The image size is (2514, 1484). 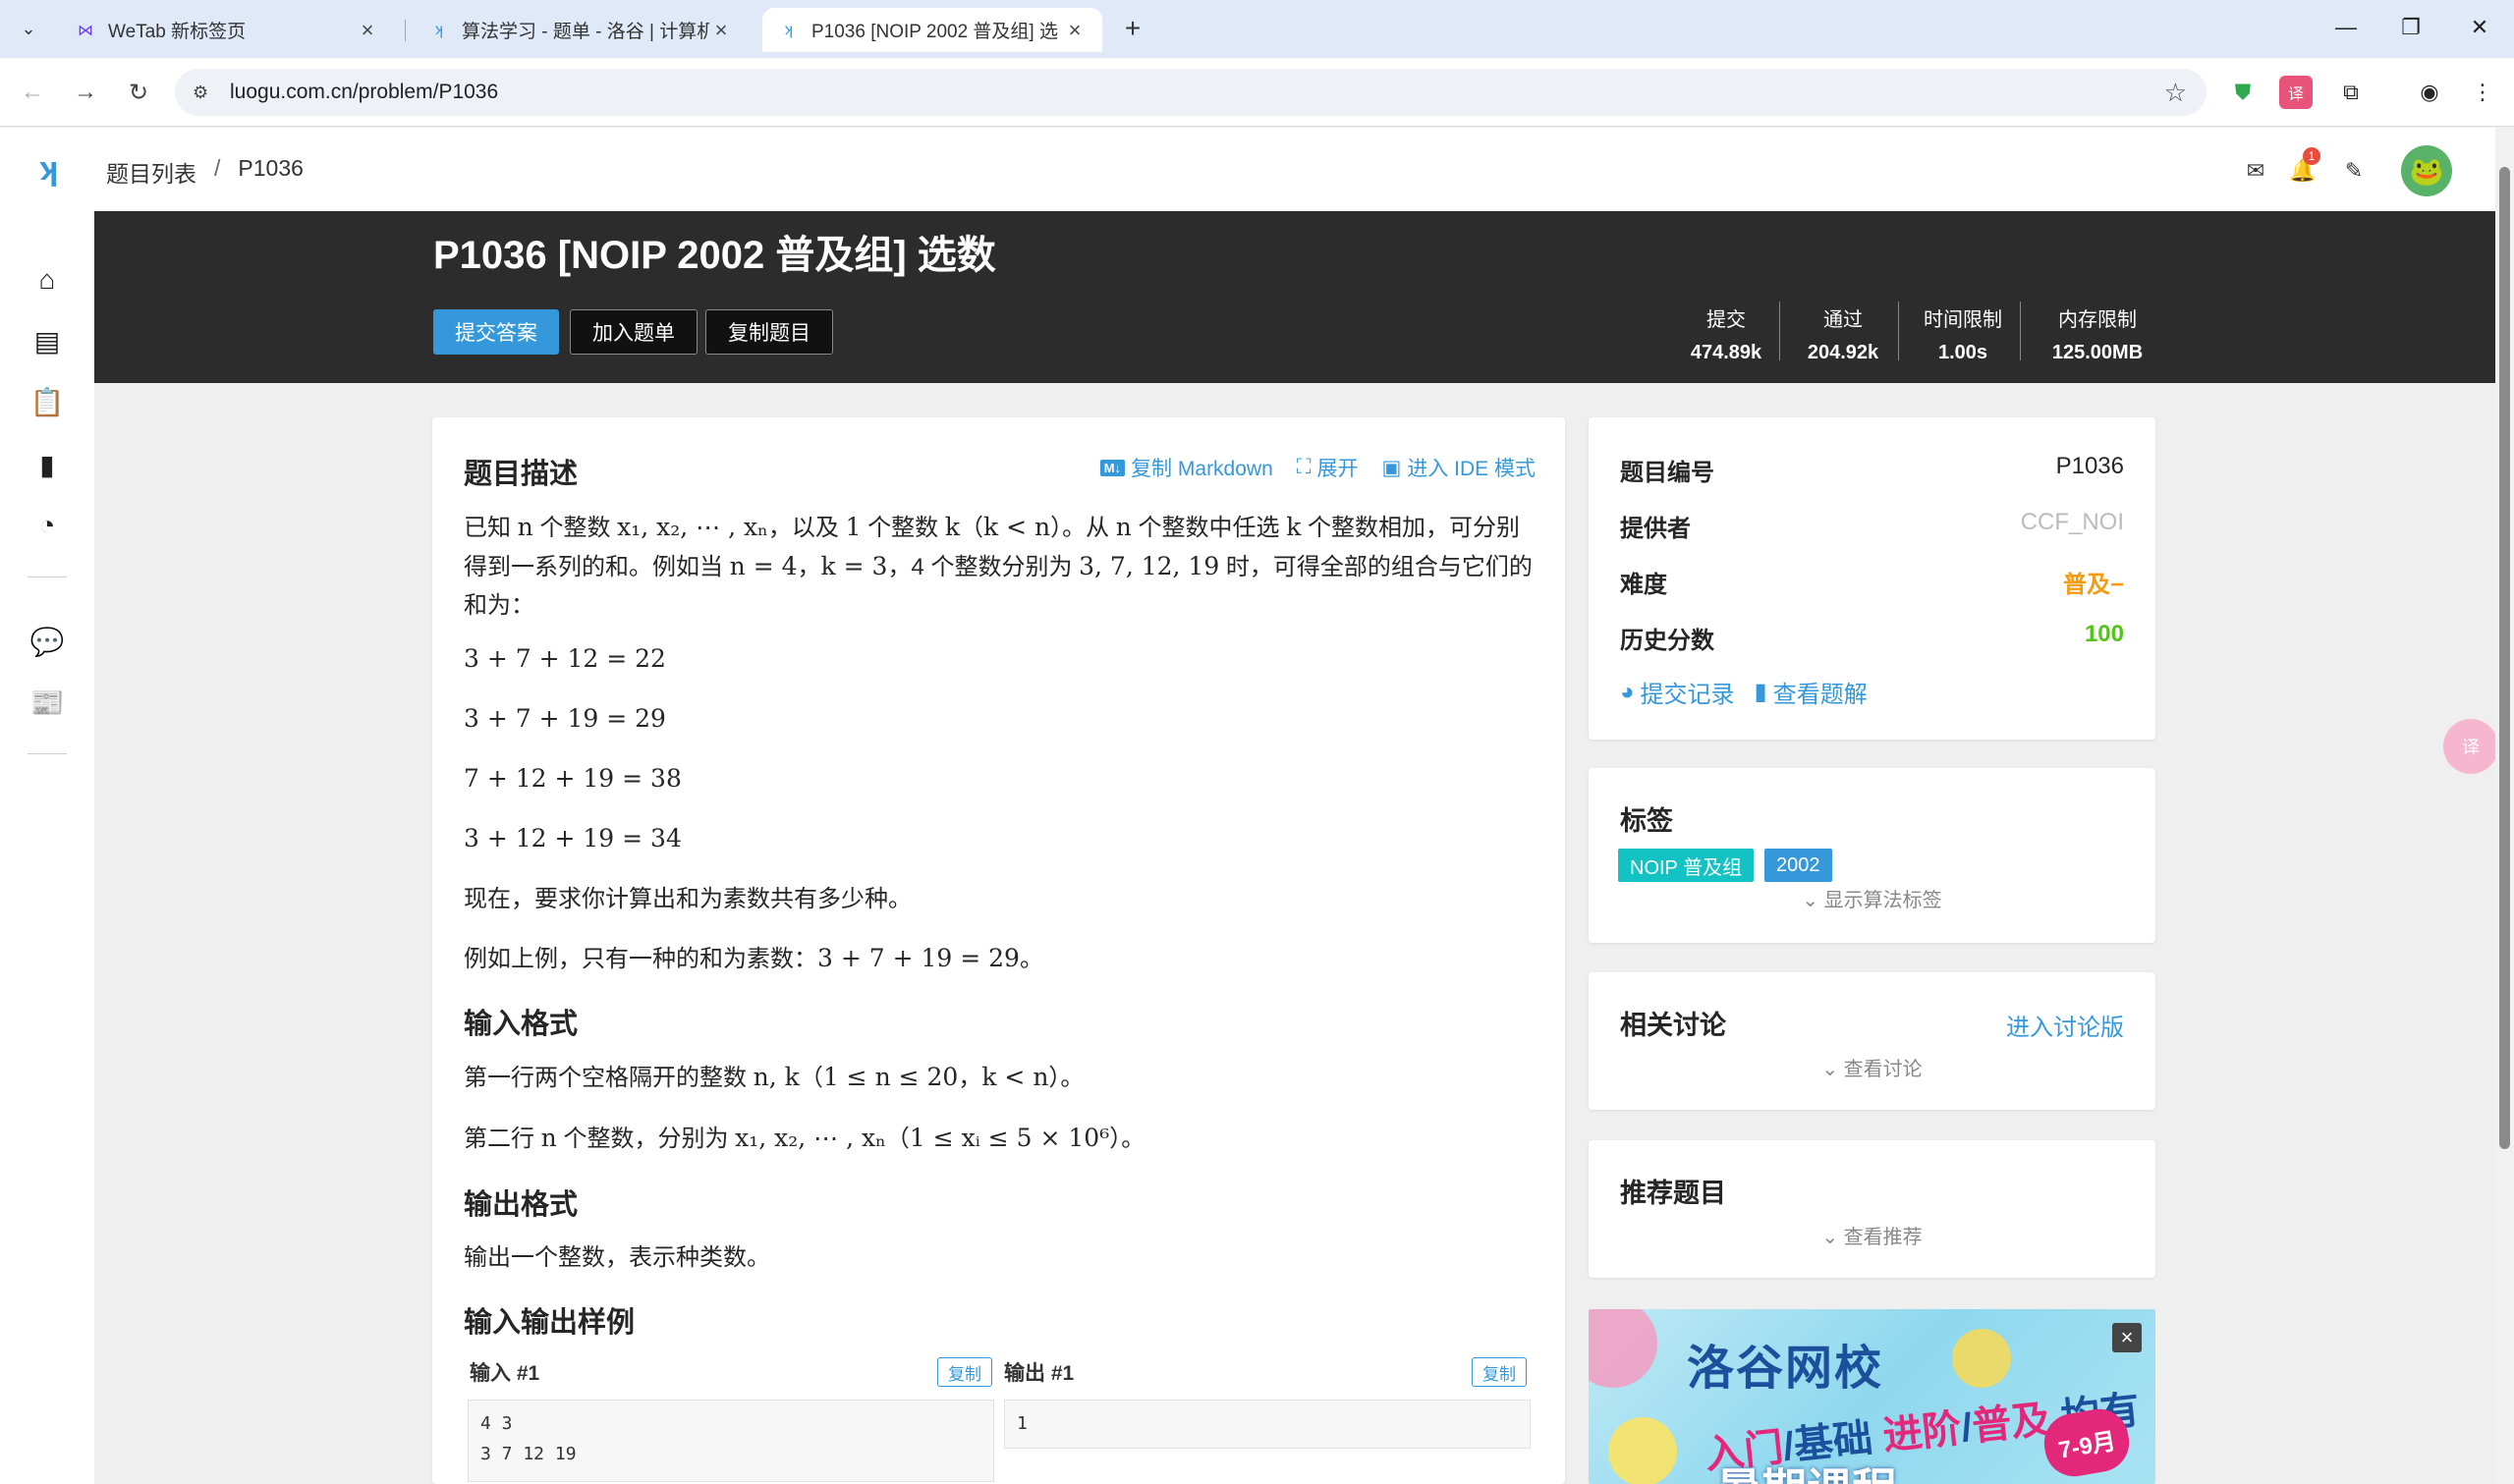 What do you see at coordinates (1872, 898) in the screenshot?
I see `show-algorithm-tags-toggle: ⌄ 显示算法标签` at bounding box center [1872, 898].